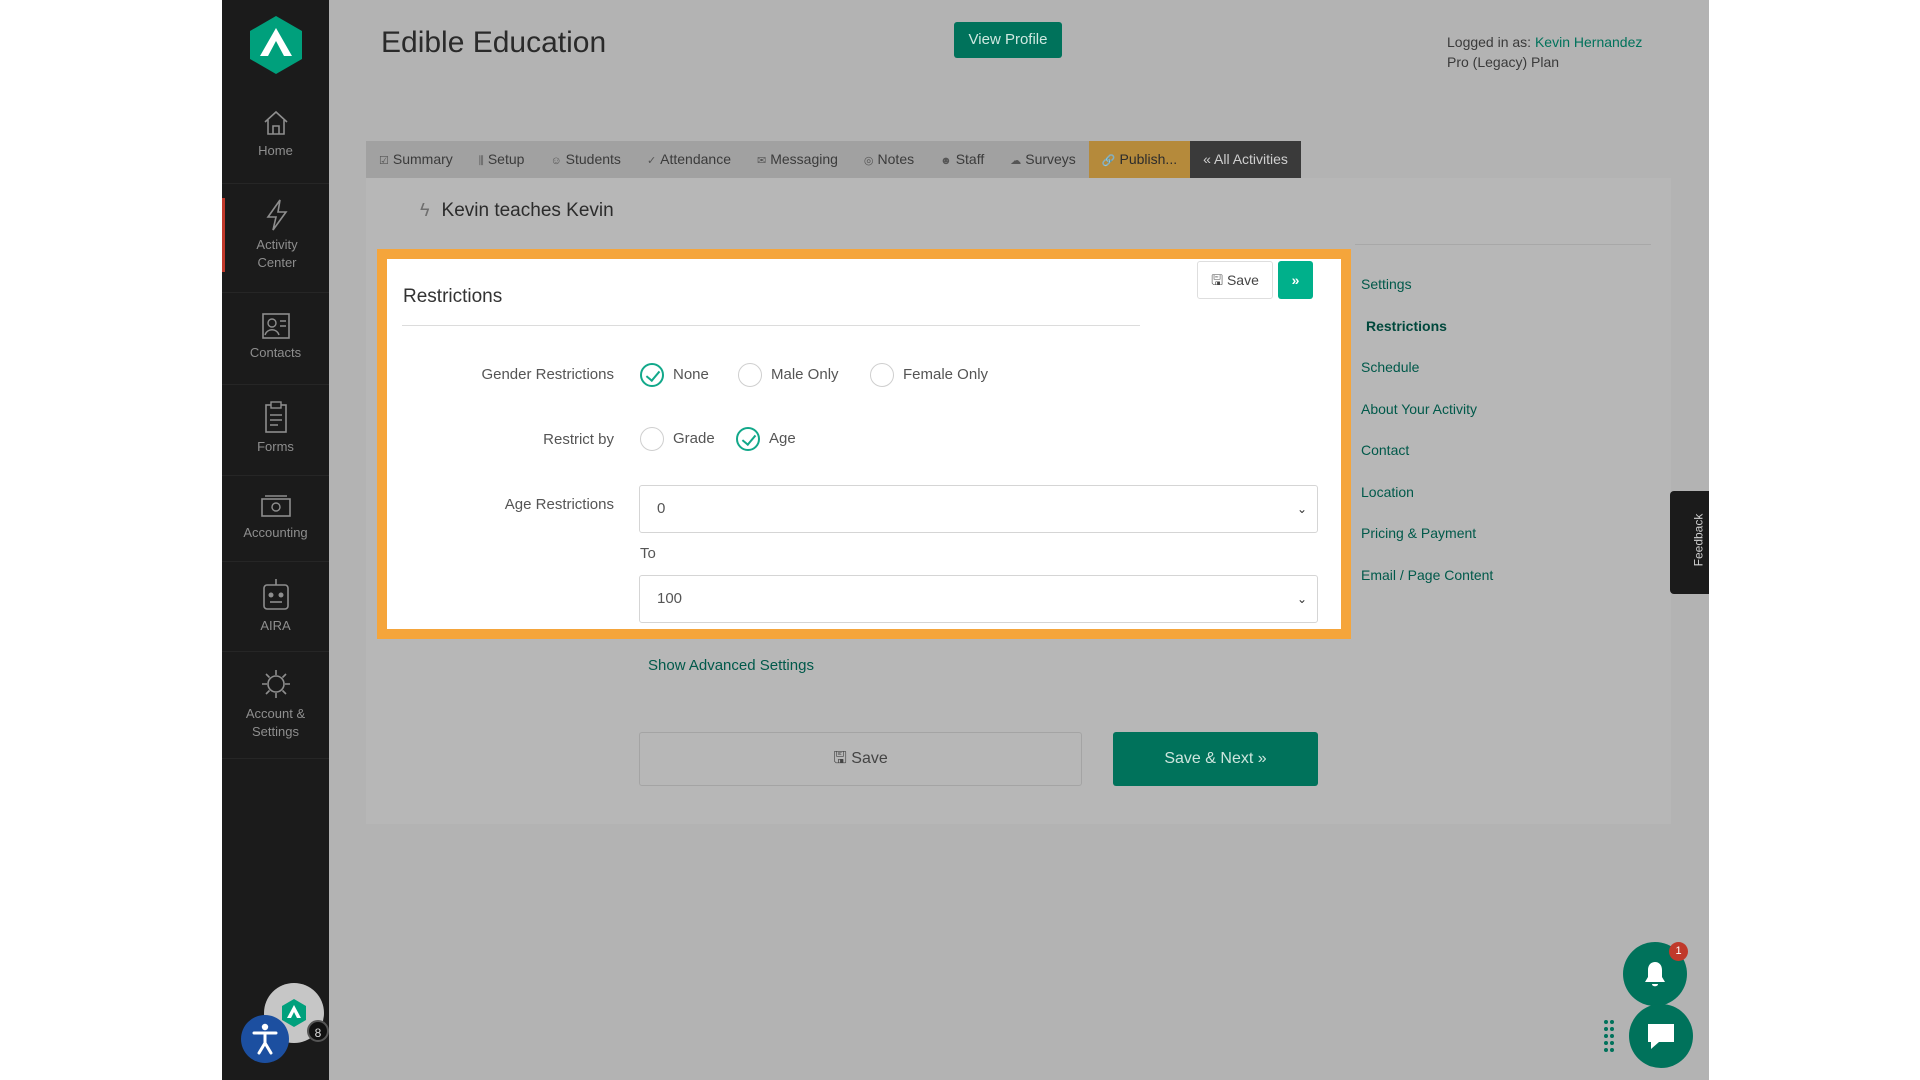 This screenshot has height=1080, width=1920. I want to click on staff-icon: ☻, so click(946, 161).